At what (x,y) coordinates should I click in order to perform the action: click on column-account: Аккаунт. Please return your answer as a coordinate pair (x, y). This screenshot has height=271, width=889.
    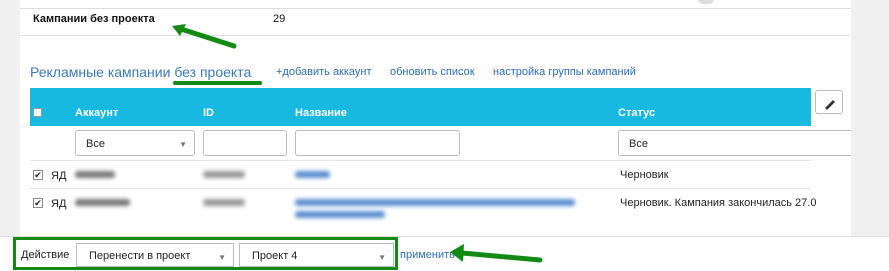
    Looking at the image, I should click on (96, 113).